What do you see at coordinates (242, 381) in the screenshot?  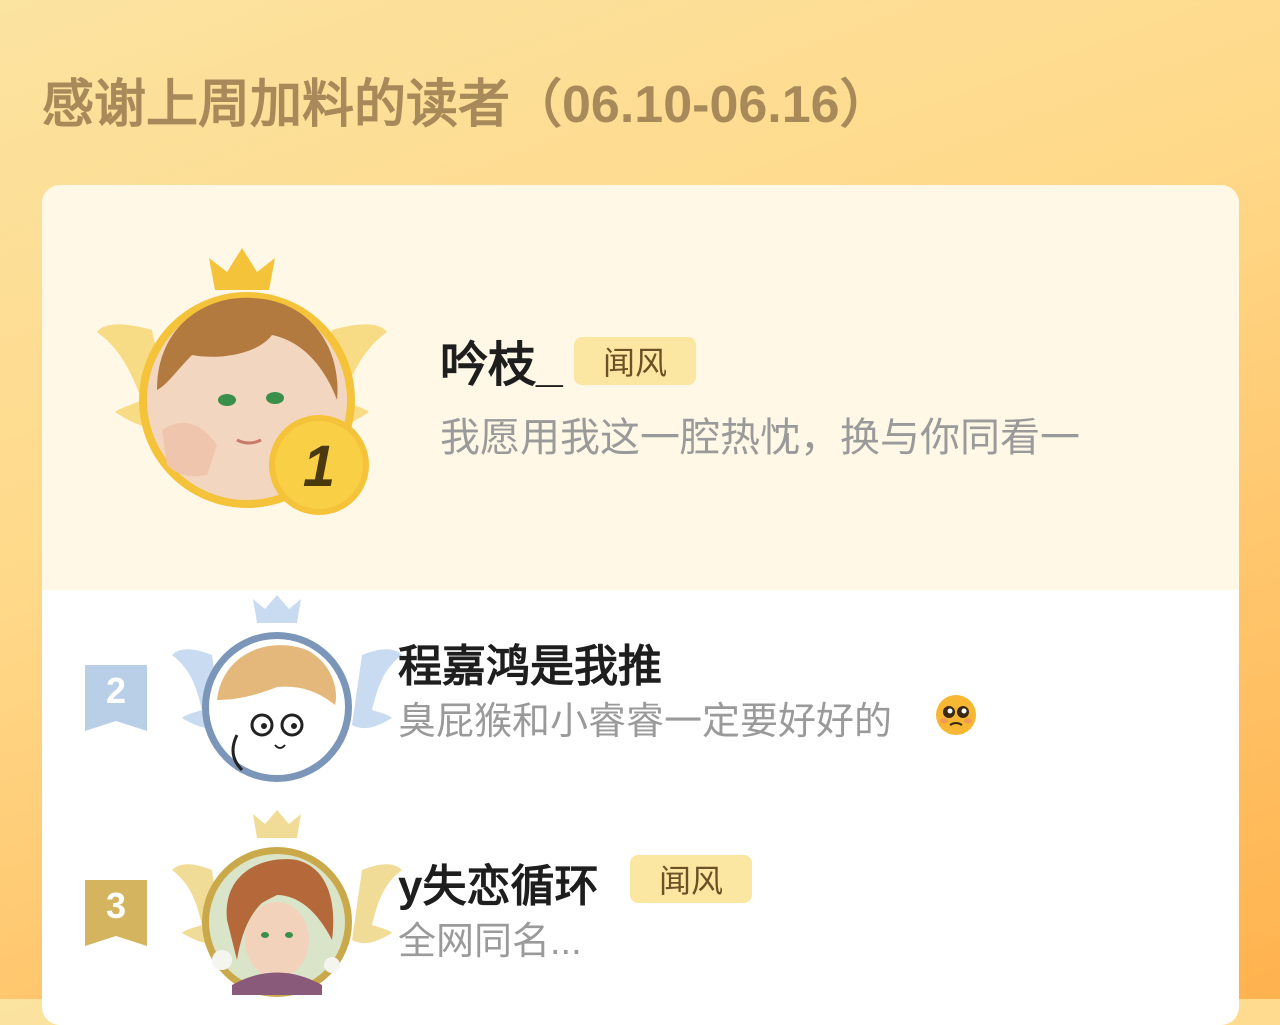 I see `avatar-gold-frame: 1` at bounding box center [242, 381].